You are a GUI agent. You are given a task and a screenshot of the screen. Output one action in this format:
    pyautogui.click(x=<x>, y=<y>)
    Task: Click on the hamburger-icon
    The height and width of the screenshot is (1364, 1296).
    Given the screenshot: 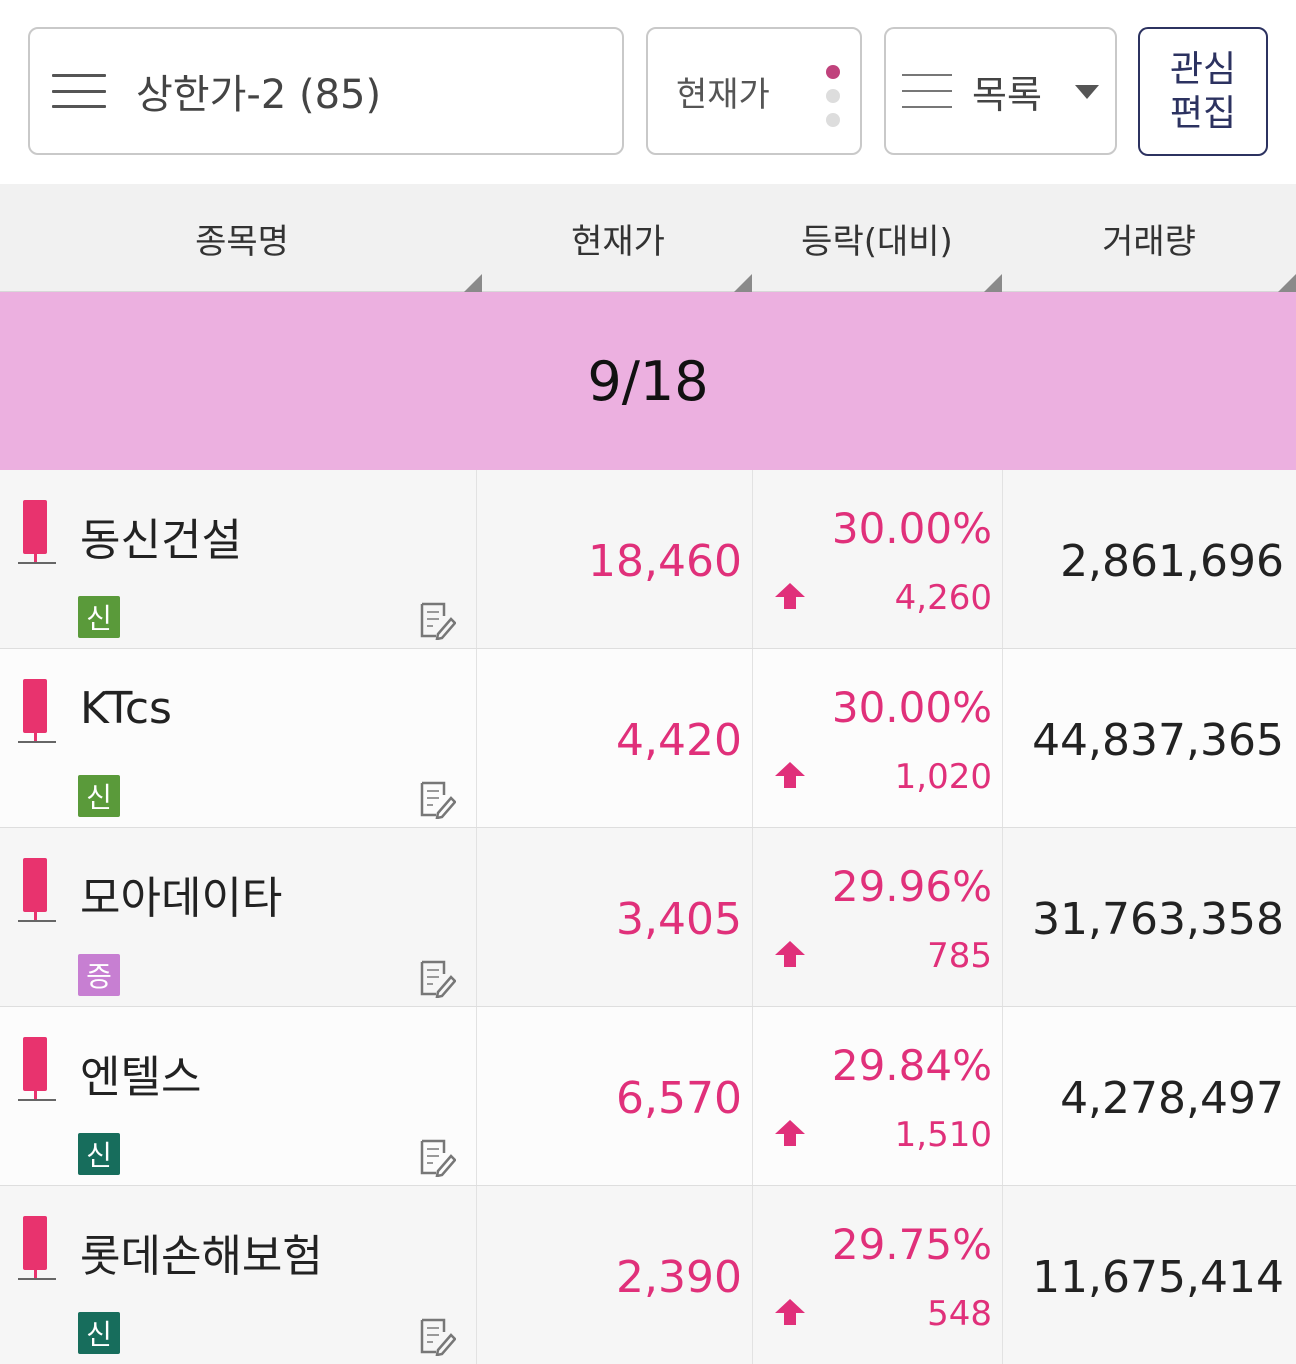 What is the action you would take?
    pyautogui.click(x=79, y=91)
    